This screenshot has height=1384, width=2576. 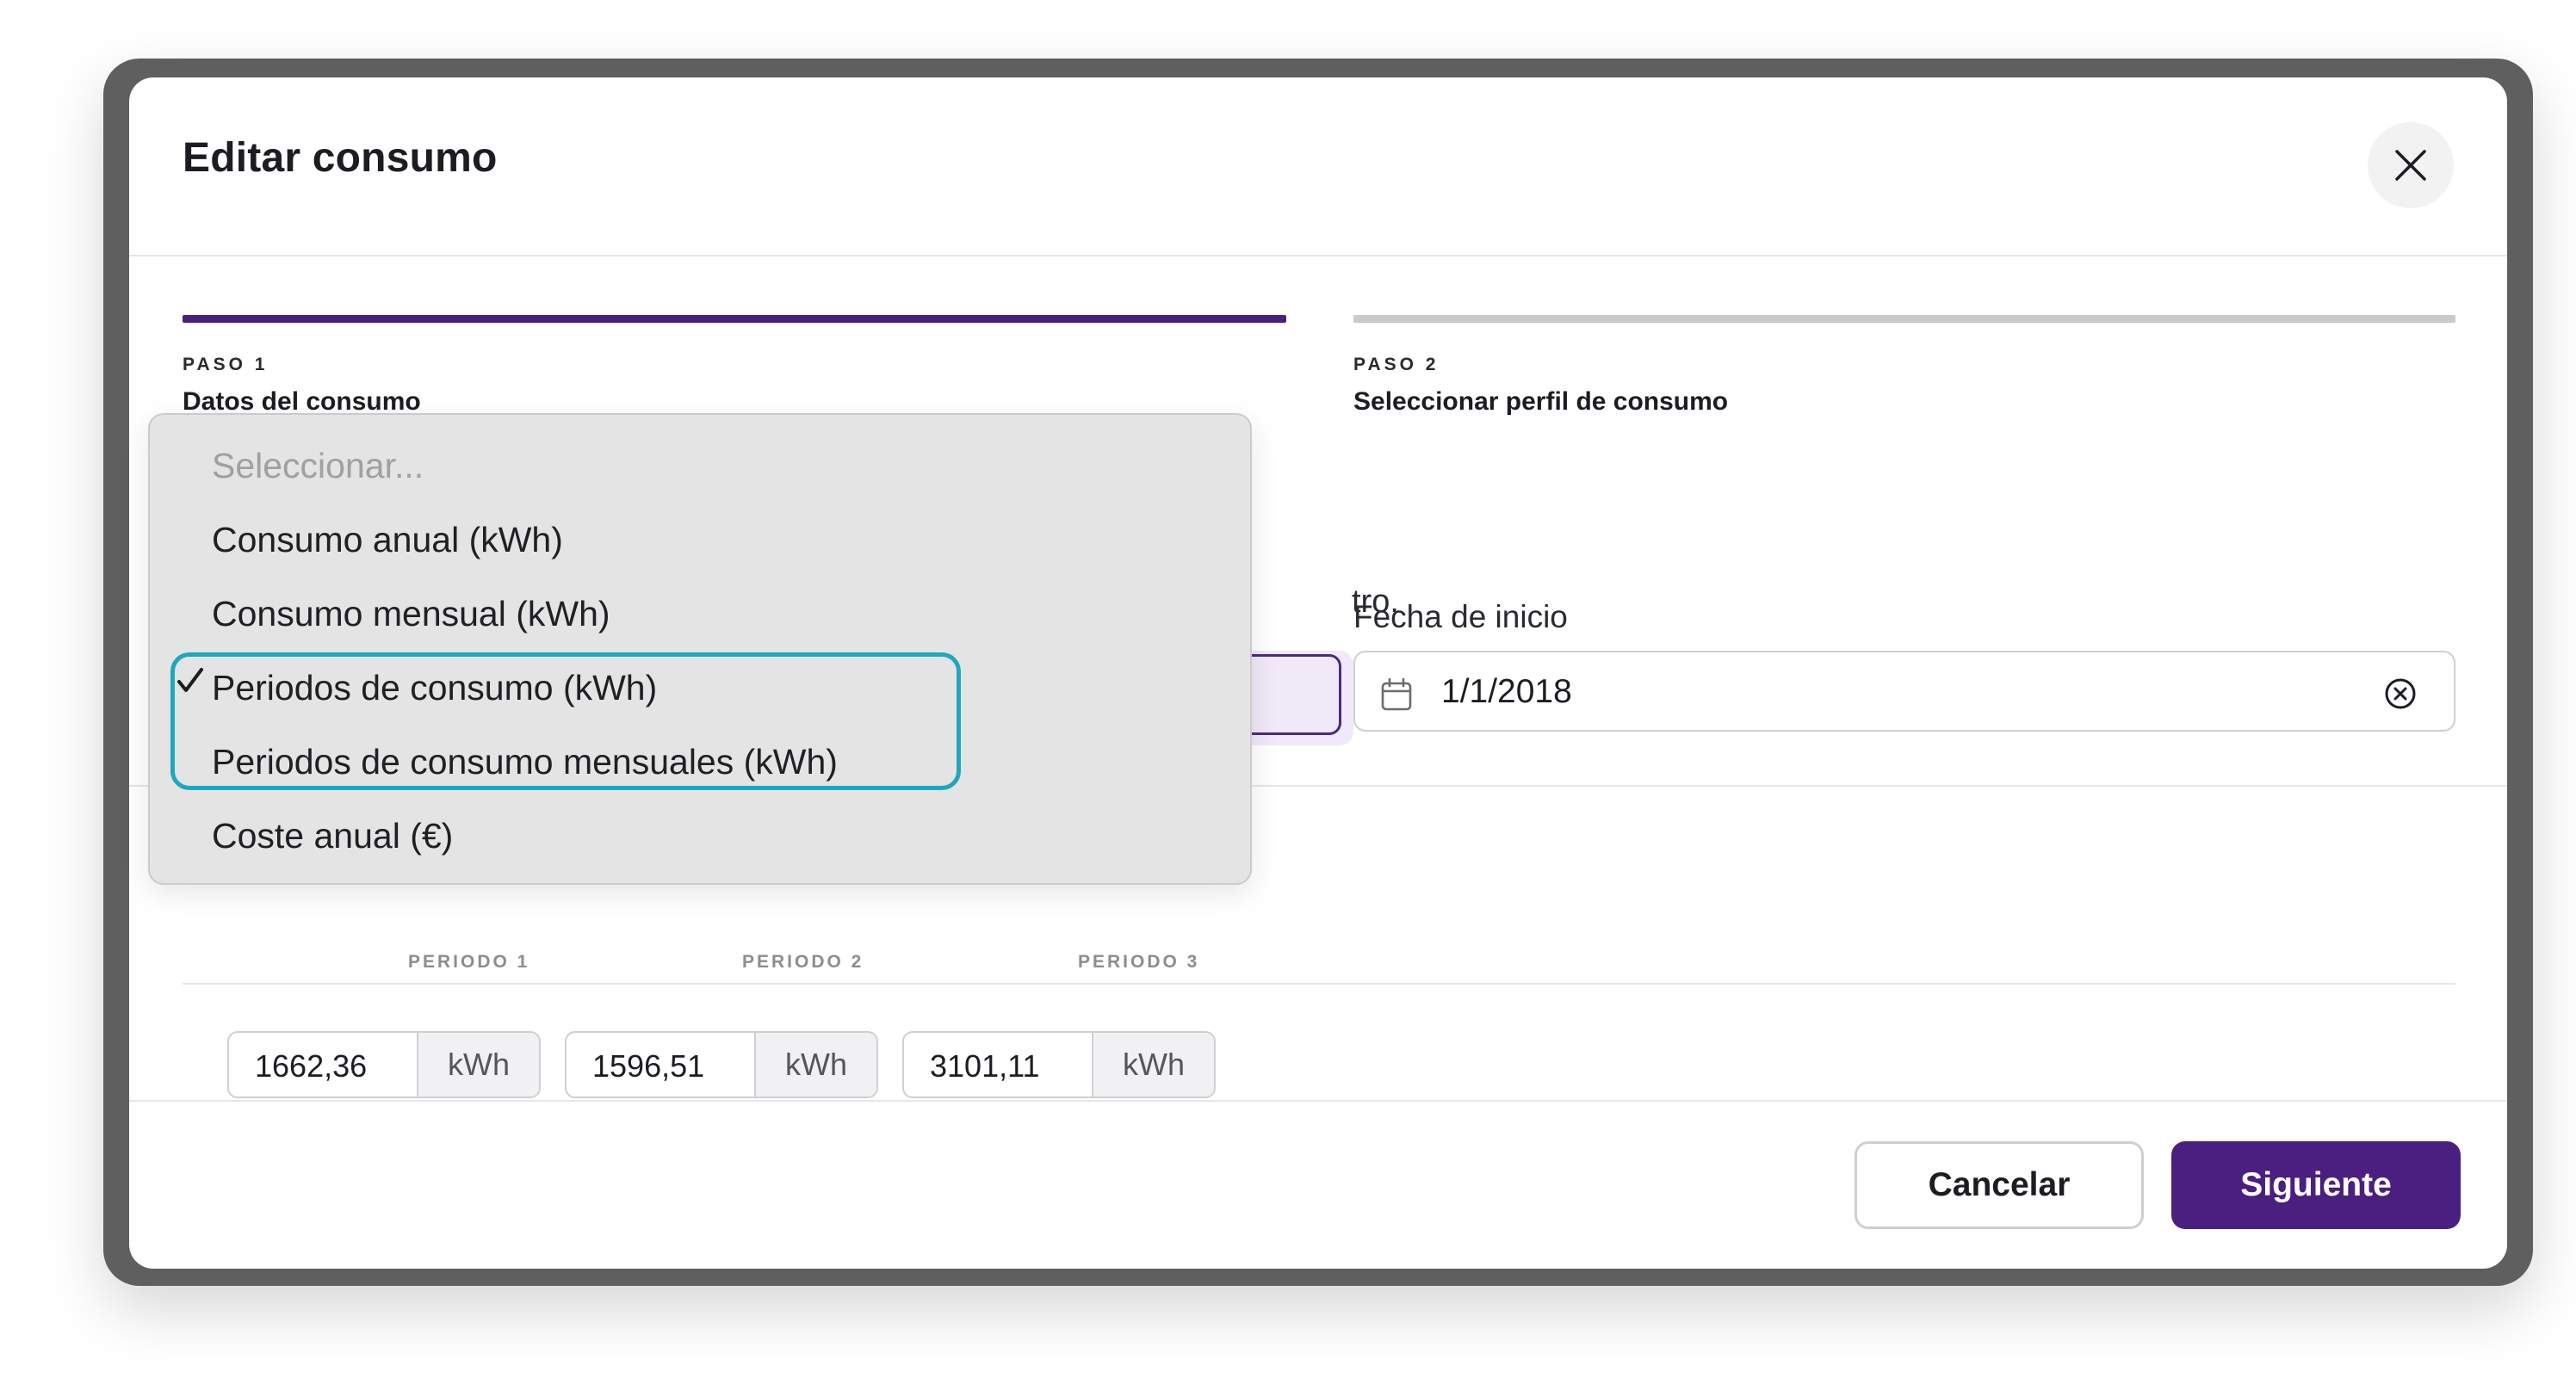 What do you see at coordinates (388, 540) in the screenshot?
I see `option-annual-consumption: Consumo anual (kWh)` at bounding box center [388, 540].